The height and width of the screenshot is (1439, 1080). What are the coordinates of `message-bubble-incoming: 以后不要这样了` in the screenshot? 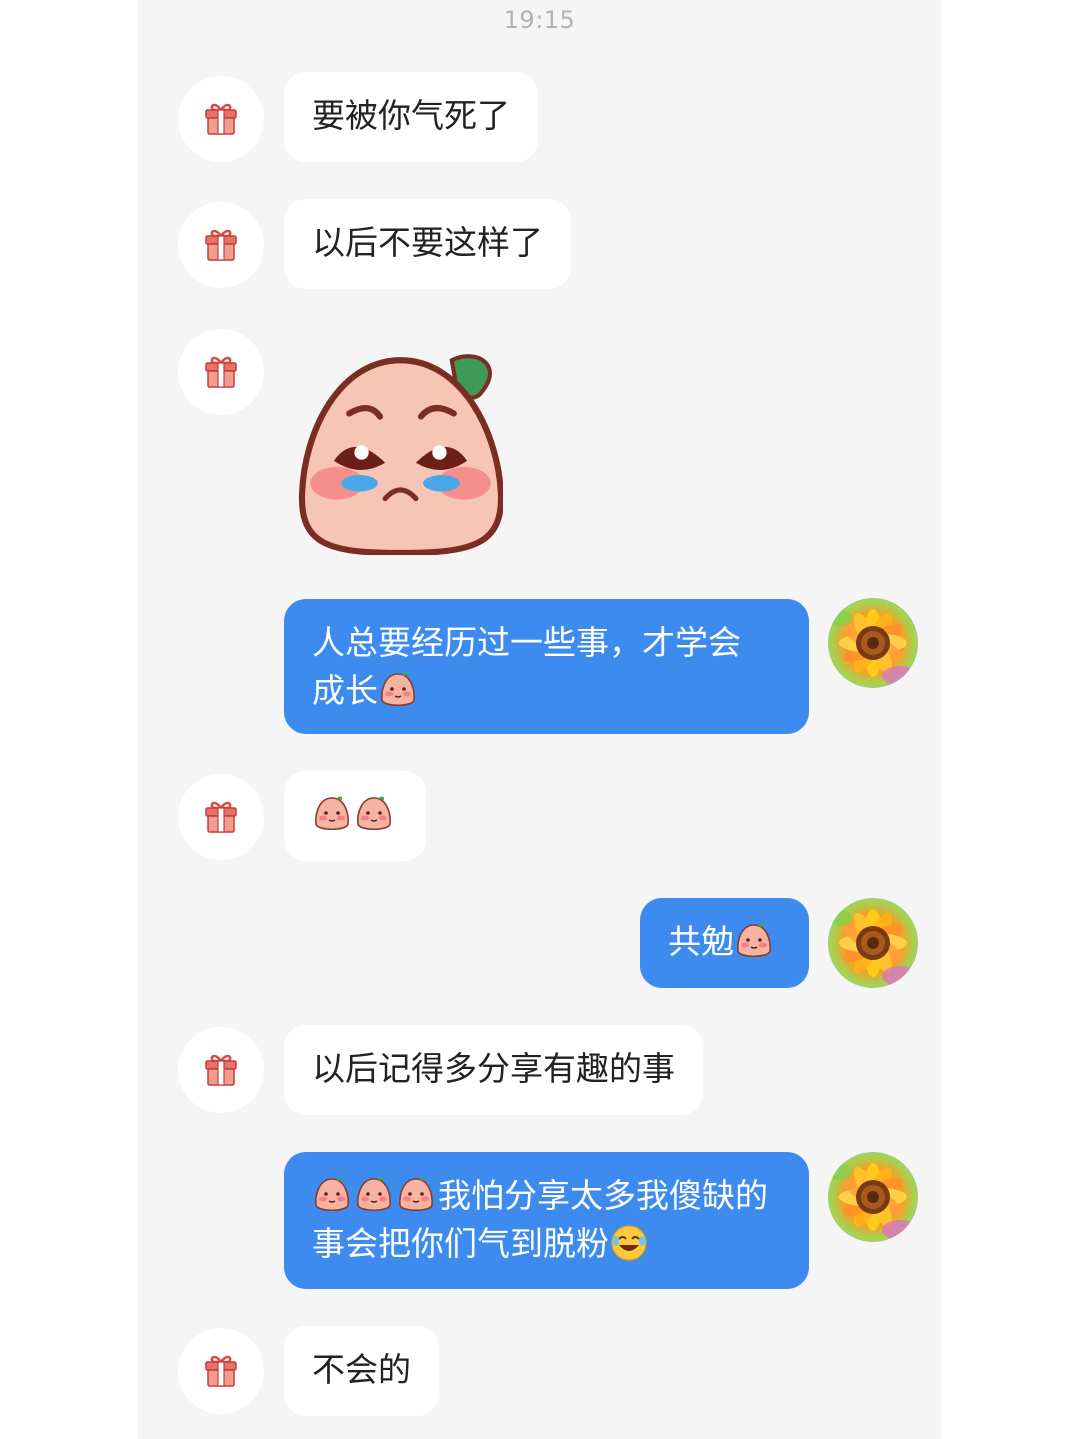 It's located at (427, 244).